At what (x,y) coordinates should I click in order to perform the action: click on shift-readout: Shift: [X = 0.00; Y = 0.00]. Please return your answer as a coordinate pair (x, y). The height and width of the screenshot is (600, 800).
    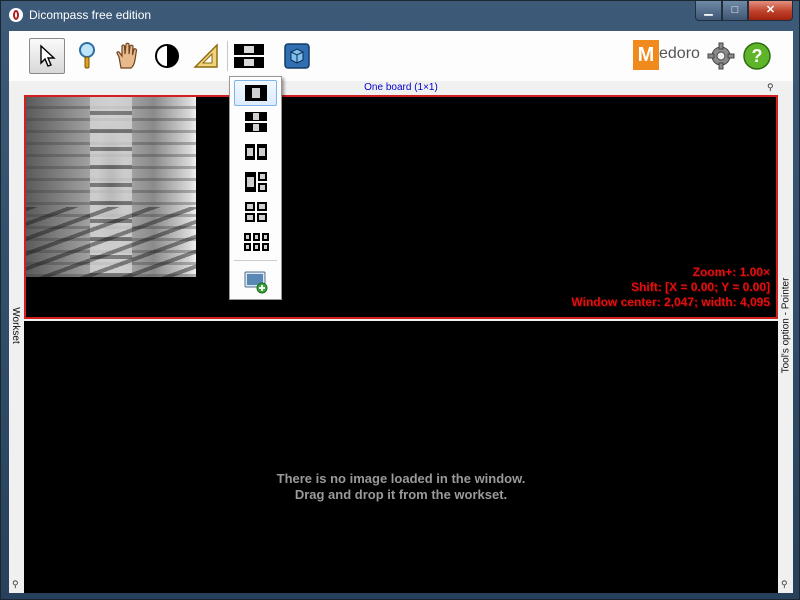
    Looking at the image, I should click on (700, 287).